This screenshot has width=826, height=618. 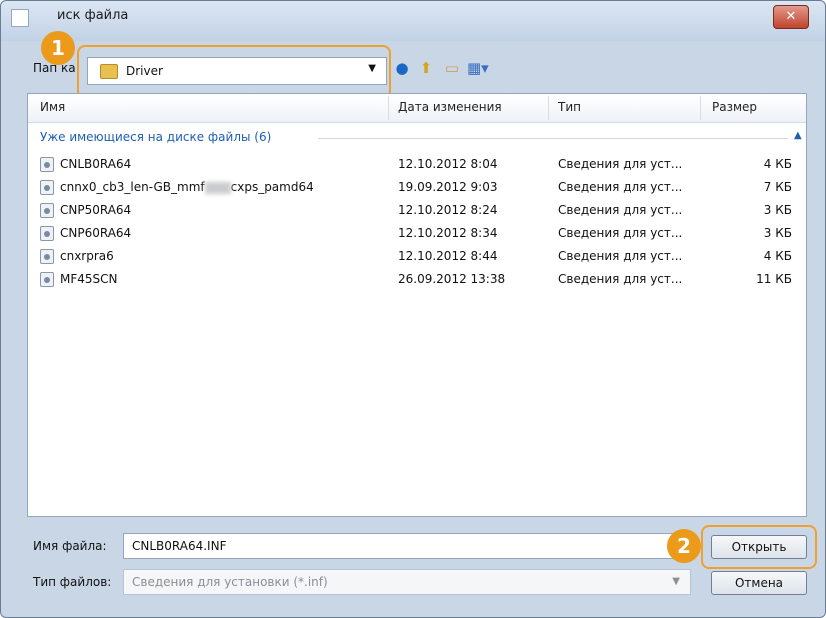 What do you see at coordinates (774, 279) in the screenshot?
I see `file-size: 11 КБ` at bounding box center [774, 279].